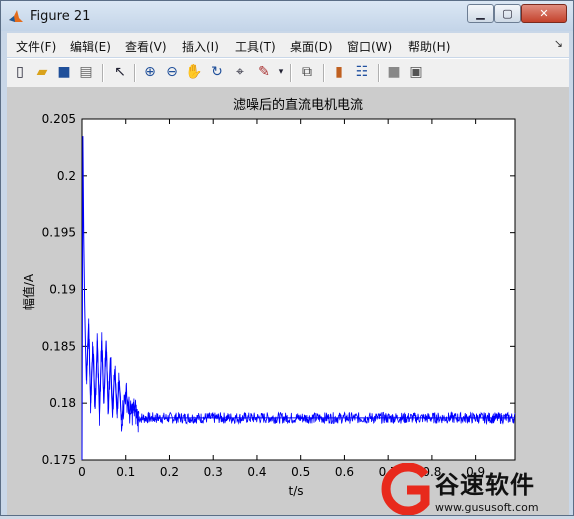  Describe the element at coordinates (120, 72) in the screenshot. I see `pointer-icon: ↖` at that location.